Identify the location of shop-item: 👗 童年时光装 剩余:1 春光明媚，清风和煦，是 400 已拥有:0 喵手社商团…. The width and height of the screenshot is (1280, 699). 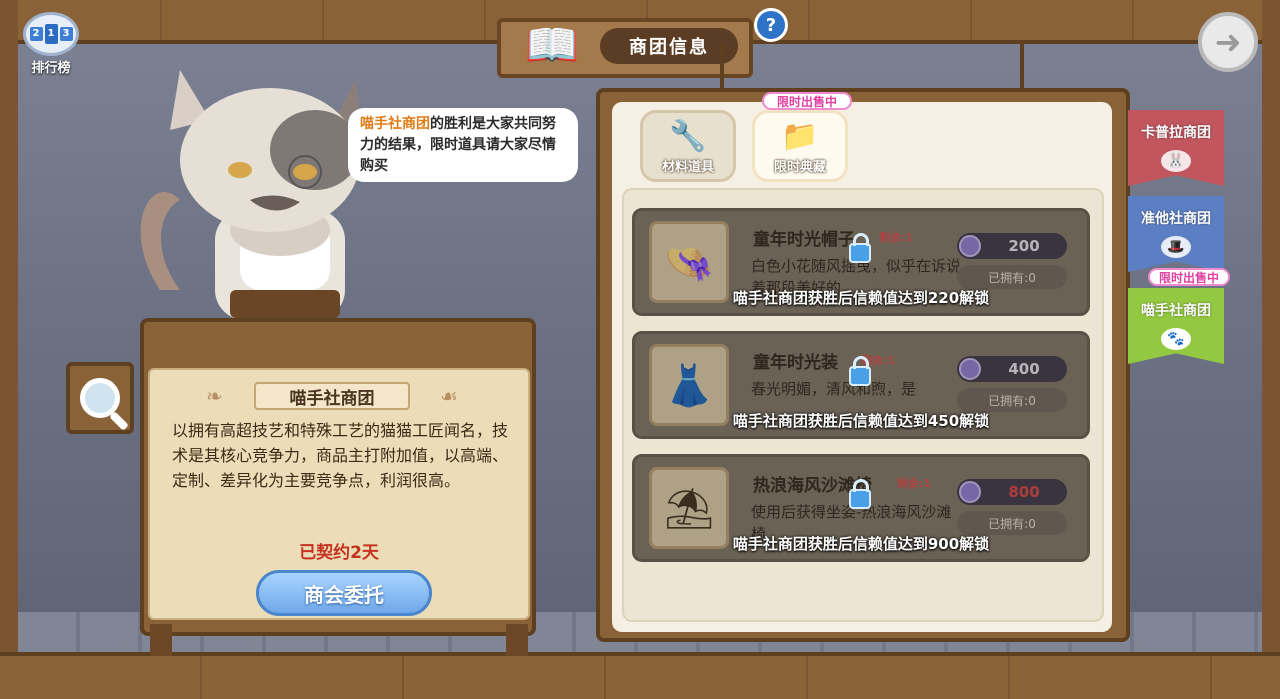
(861, 385).